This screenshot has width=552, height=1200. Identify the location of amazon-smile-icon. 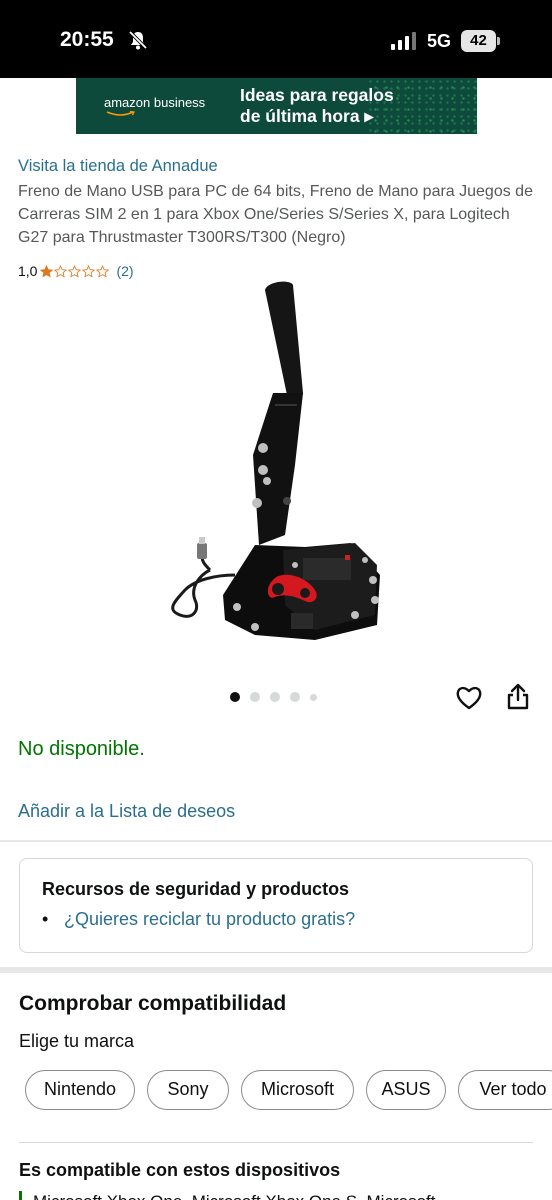
(120, 113).